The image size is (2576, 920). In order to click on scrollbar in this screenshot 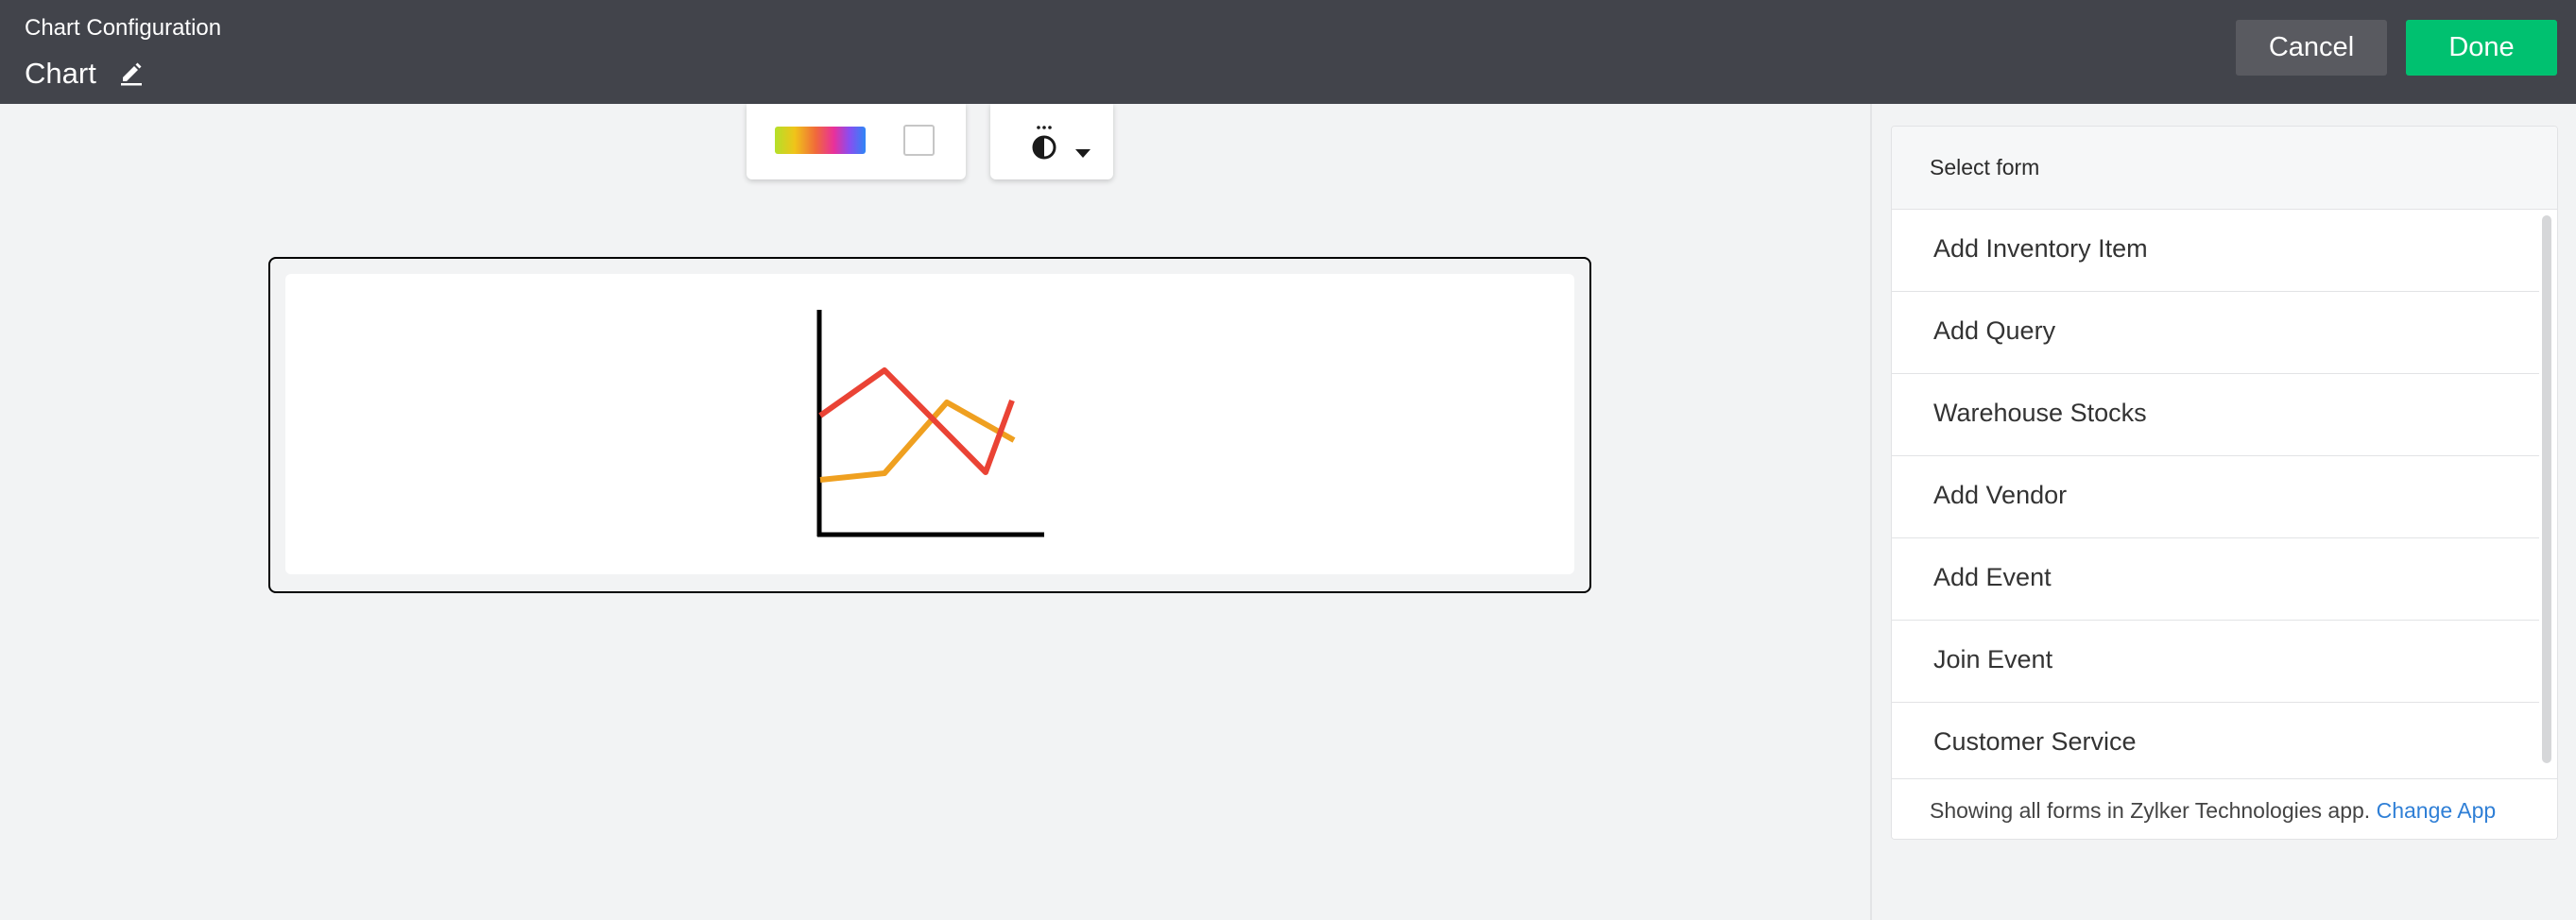, I will do `click(2546, 489)`.